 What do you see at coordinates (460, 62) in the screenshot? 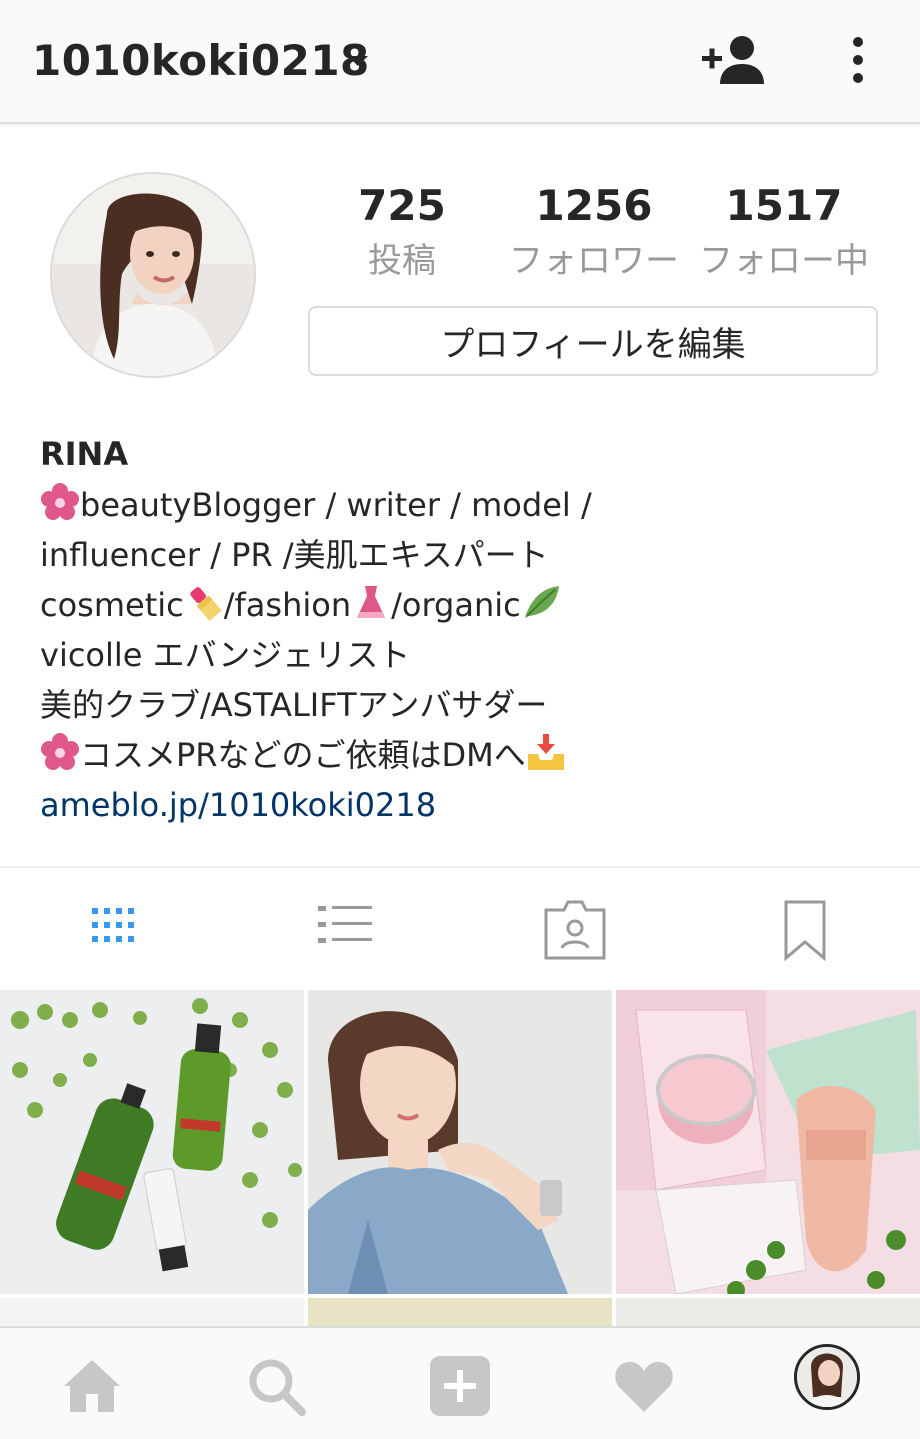
I see `top-bar: 1010koki0218` at bounding box center [460, 62].